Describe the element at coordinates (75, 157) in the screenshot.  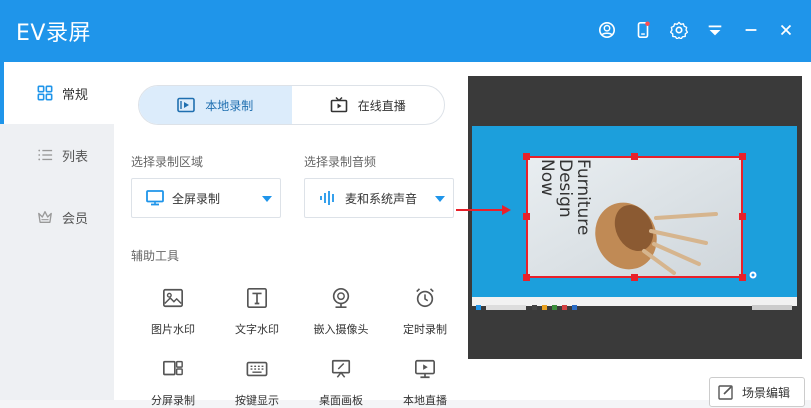
I see `sidebar-item-label: 列表` at that location.